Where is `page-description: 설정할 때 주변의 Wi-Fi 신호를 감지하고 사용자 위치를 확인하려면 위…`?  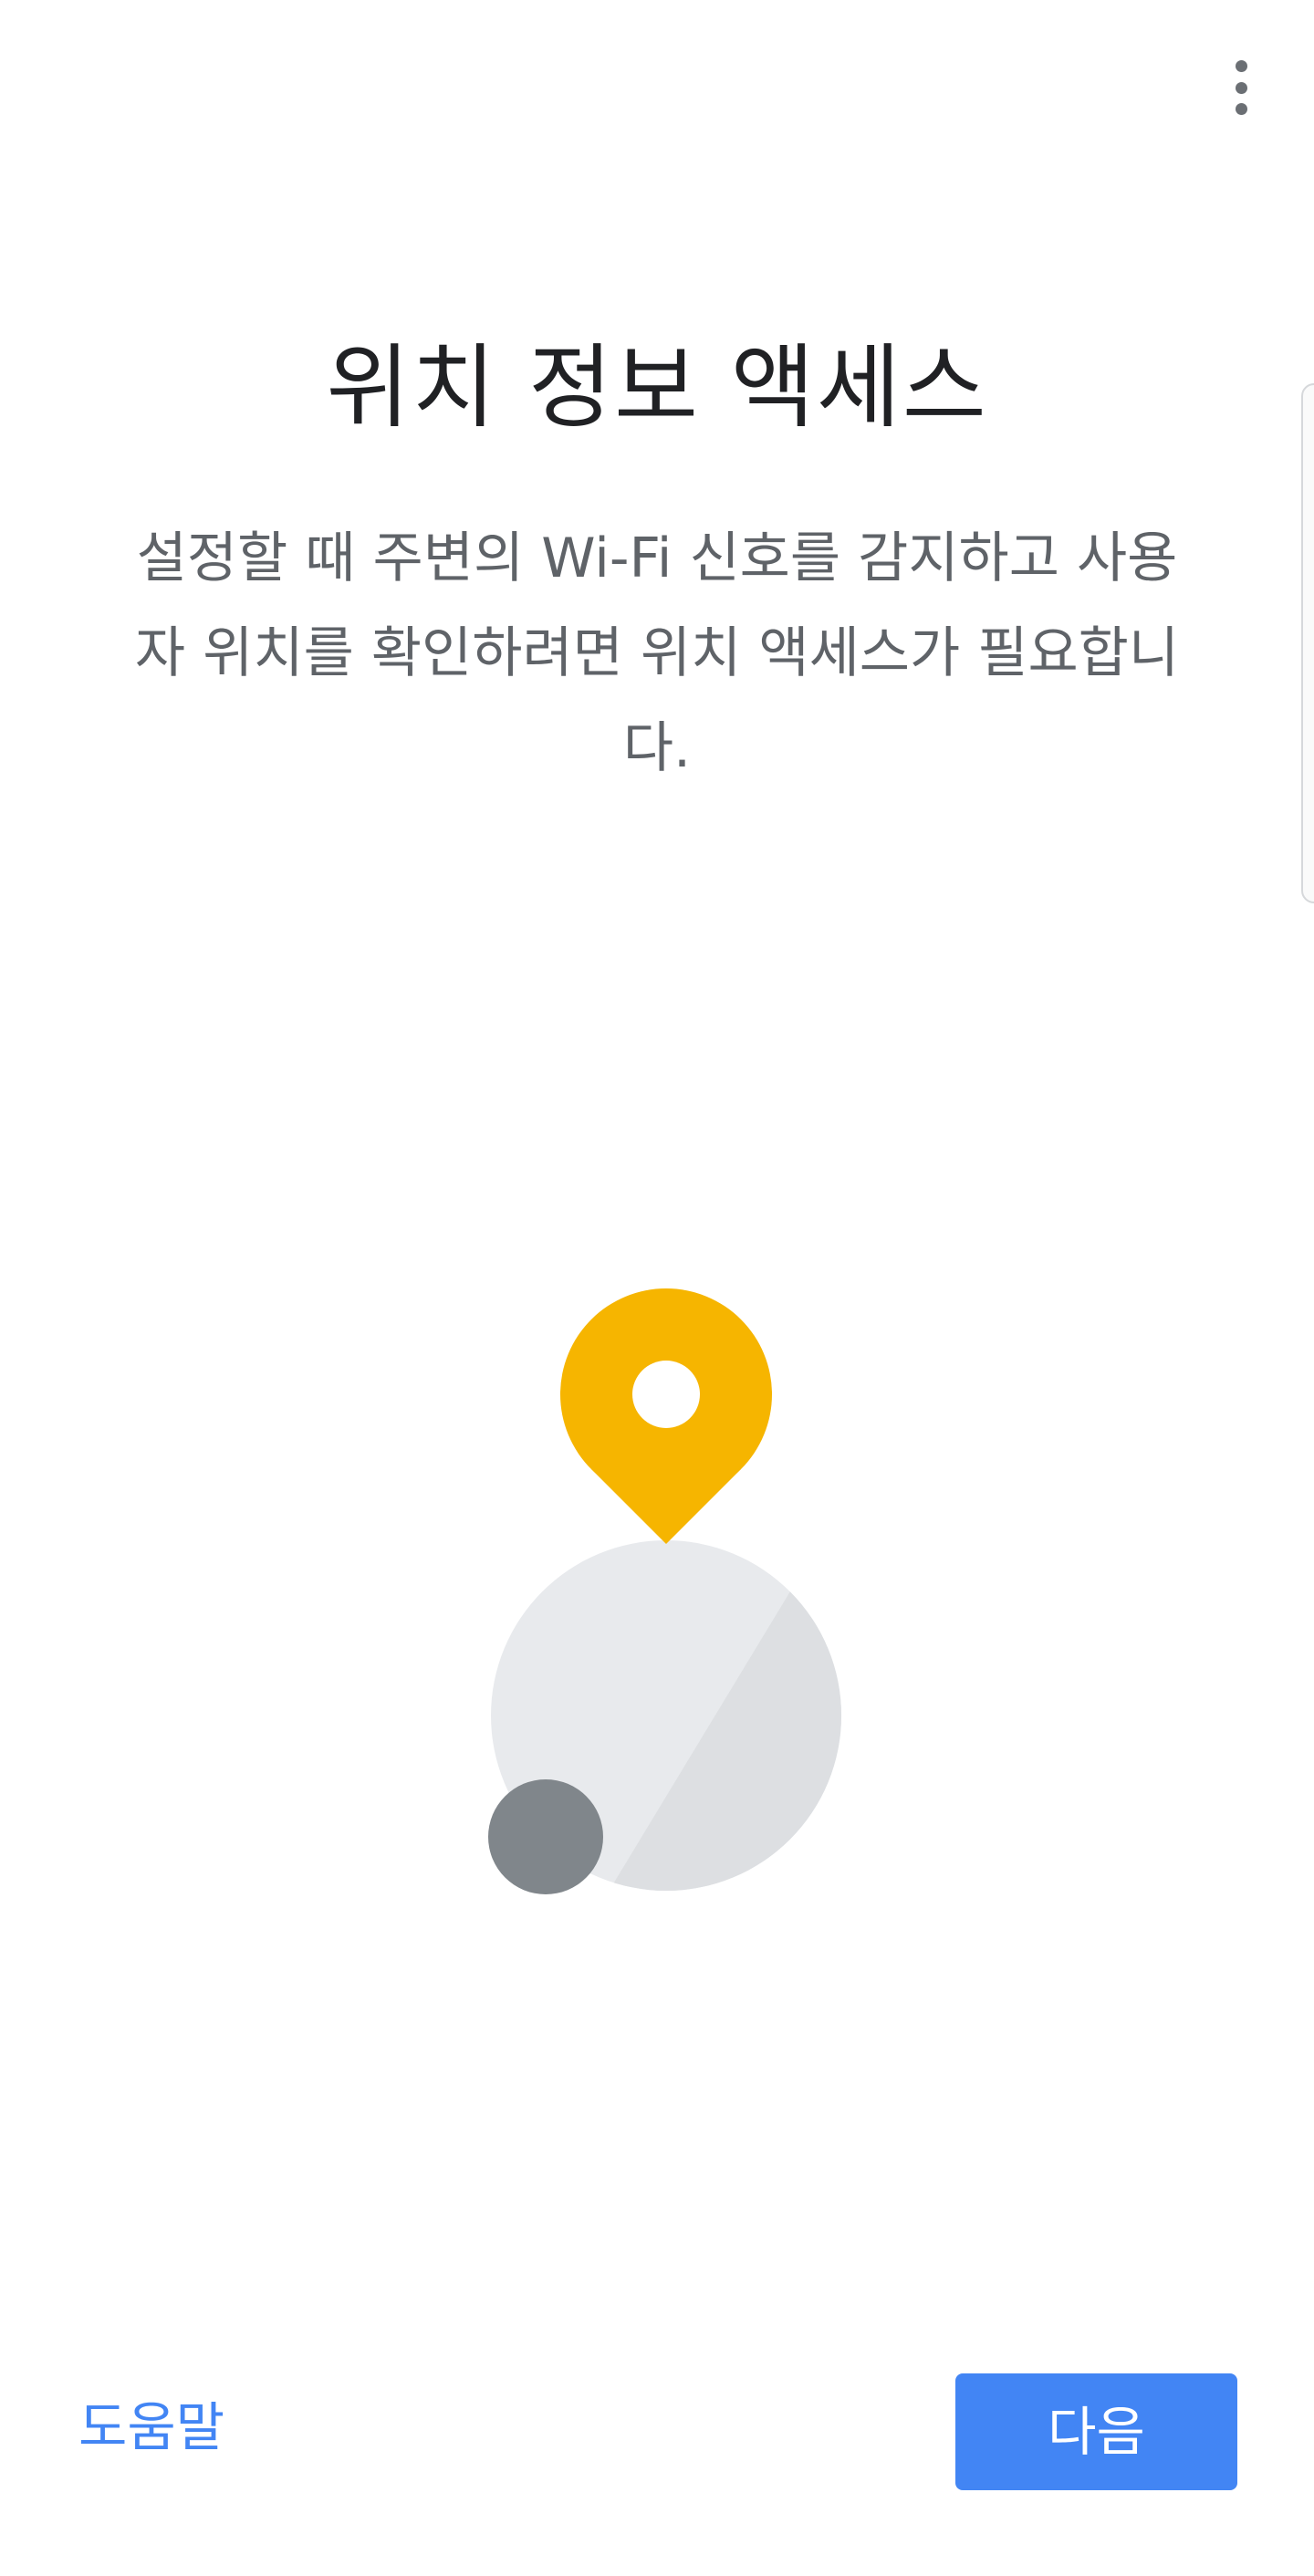
page-description: 설정할 때 주변의 Wi-Fi 신호를 감지하고 사용자 위치를 확인하려면 위… is located at coordinates (657, 653).